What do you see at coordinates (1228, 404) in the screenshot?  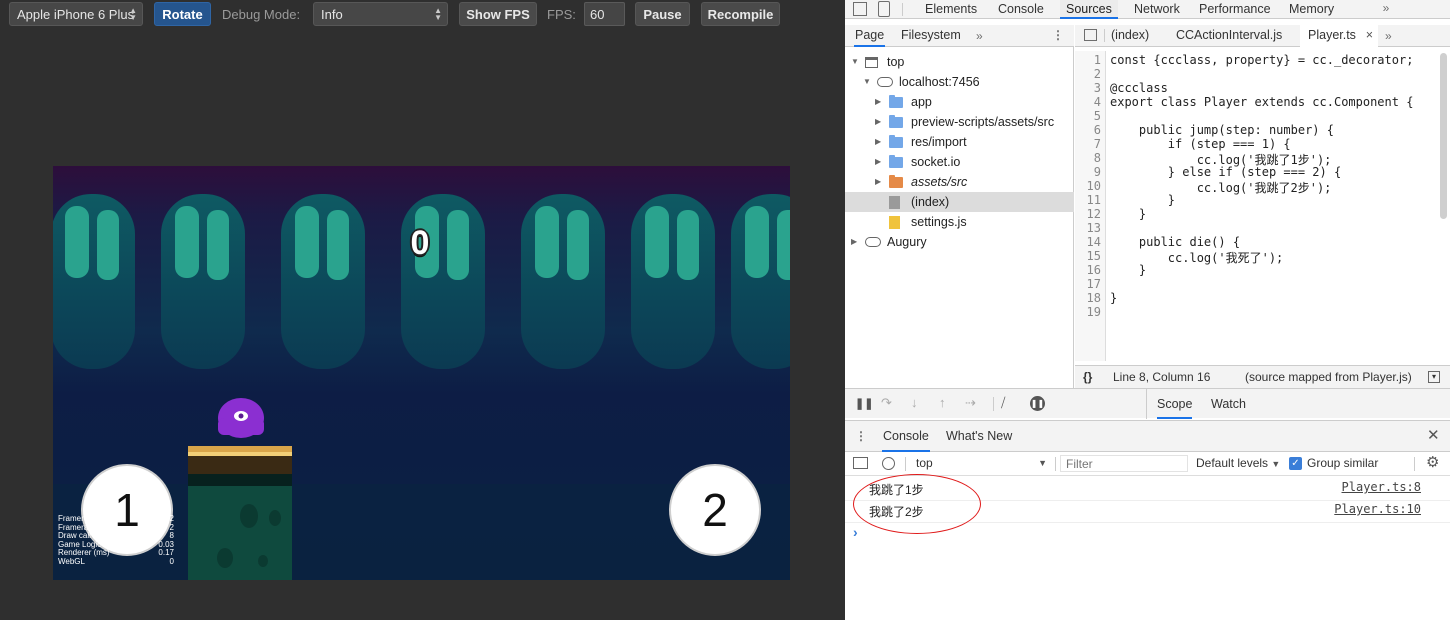 I see `tab-watch: Watch` at bounding box center [1228, 404].